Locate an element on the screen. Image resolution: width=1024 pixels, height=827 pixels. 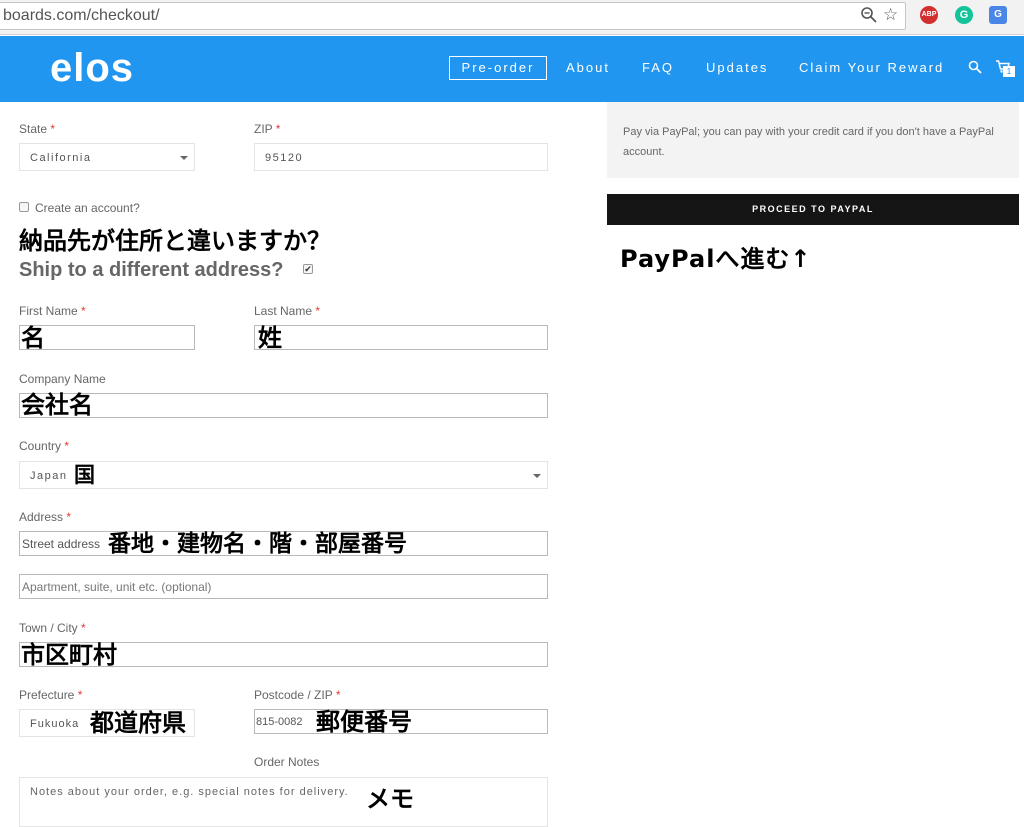
city-label: Town / City * is located at coordinates (52, 628).